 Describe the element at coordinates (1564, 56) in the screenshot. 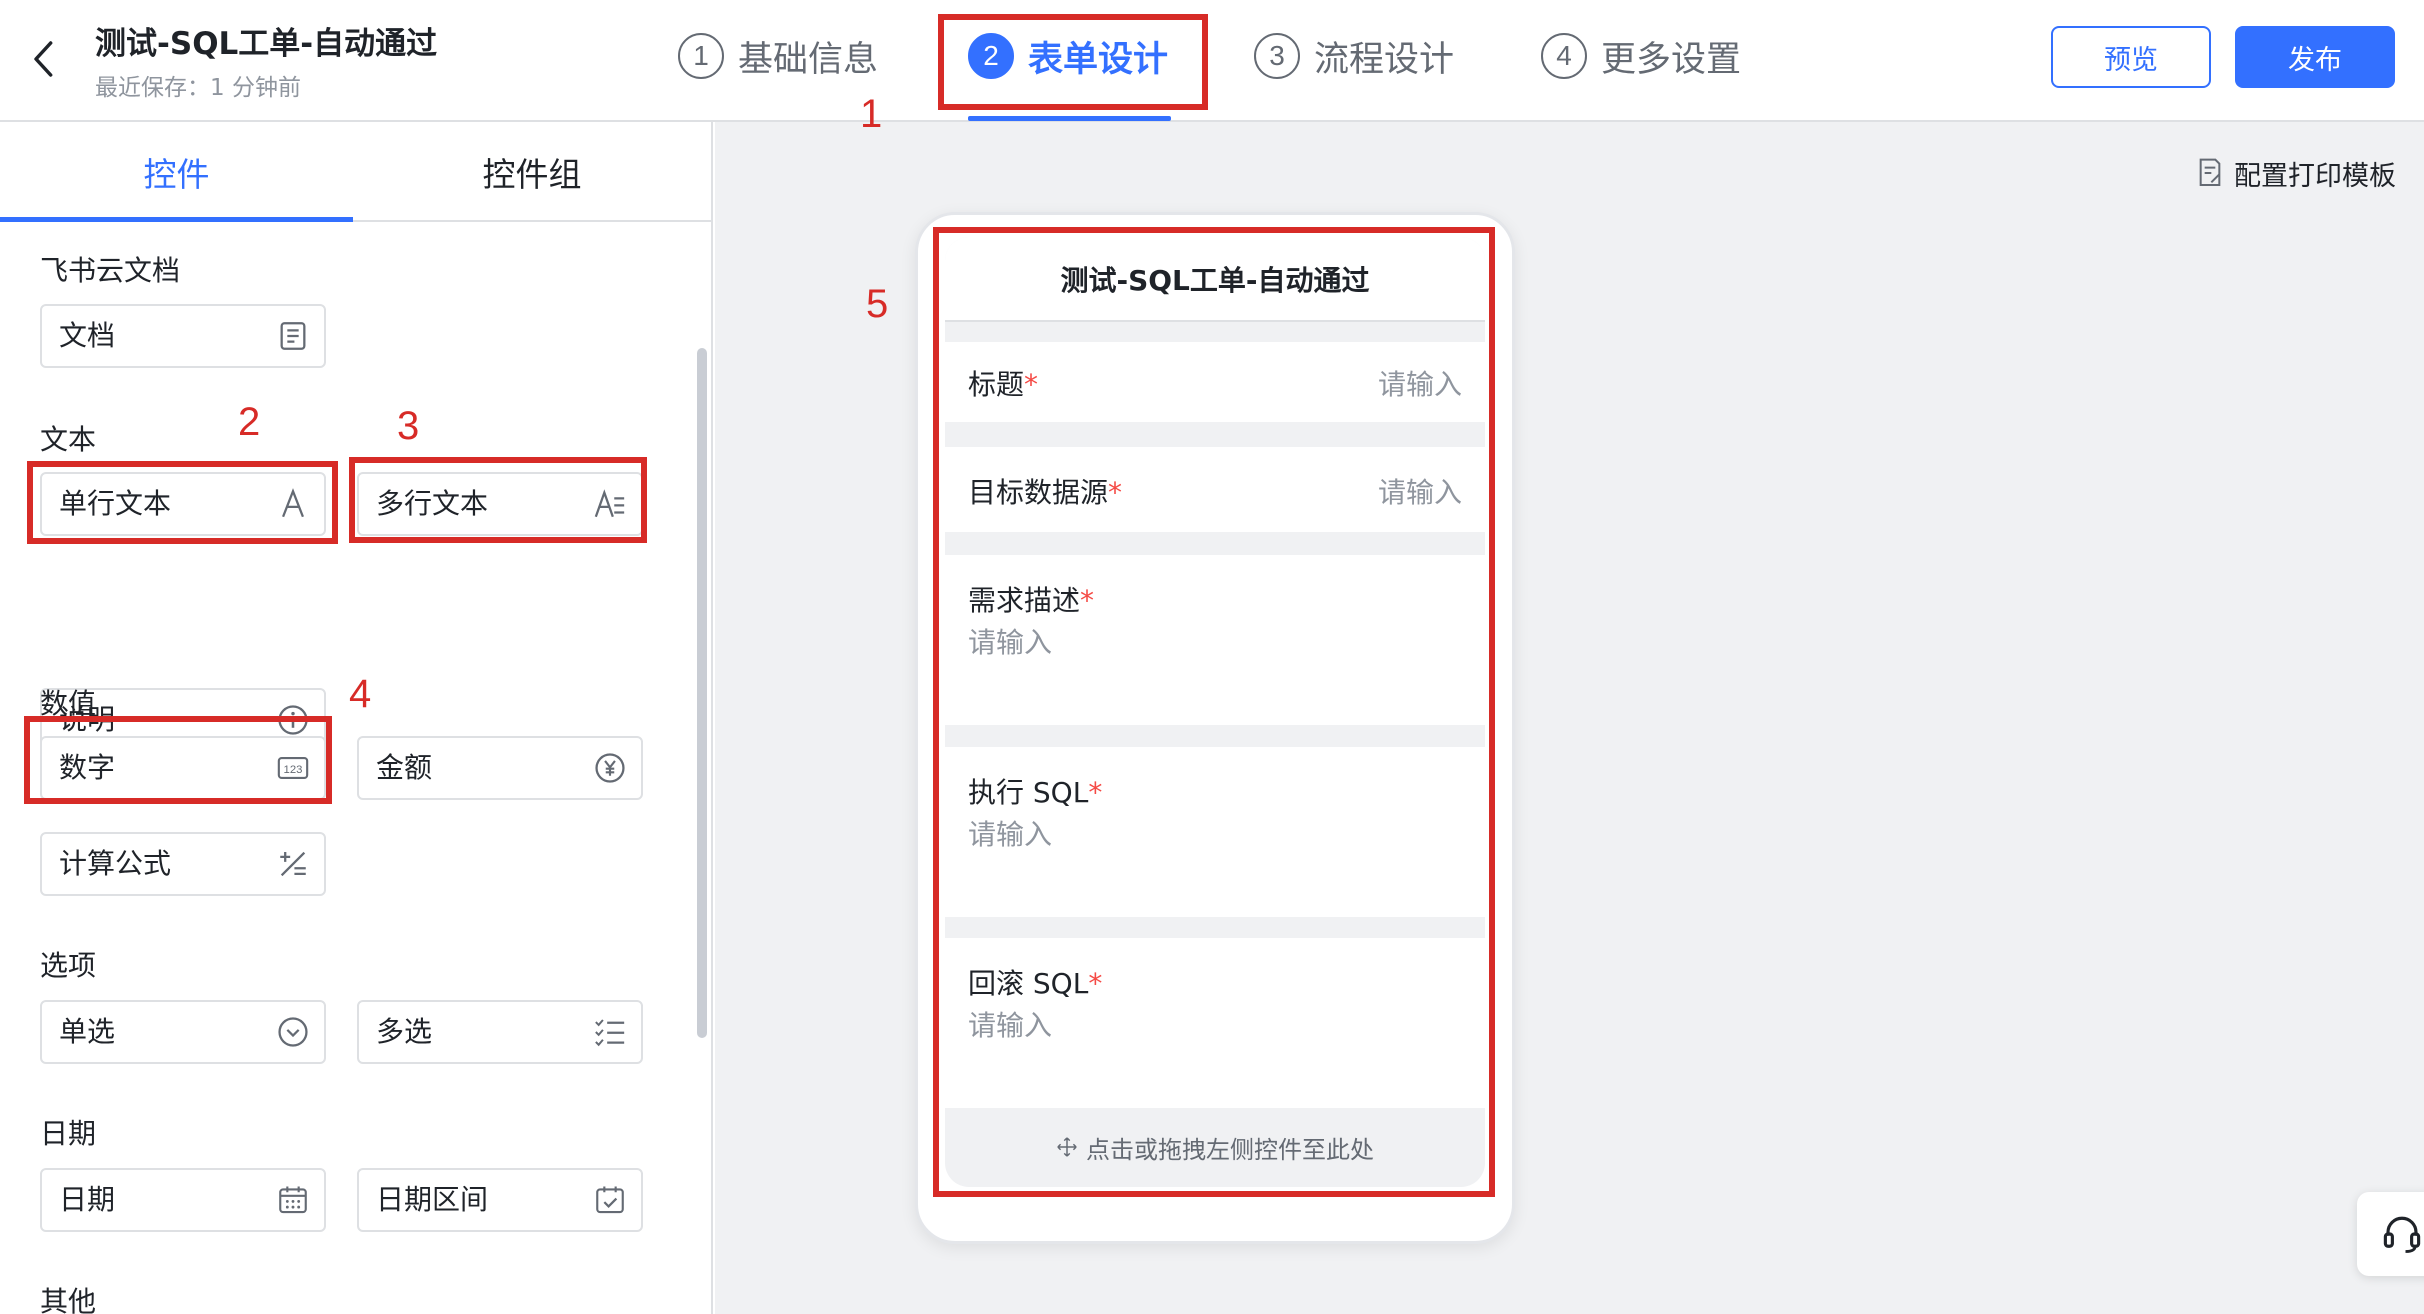

I see `step-number: 4` at that location.